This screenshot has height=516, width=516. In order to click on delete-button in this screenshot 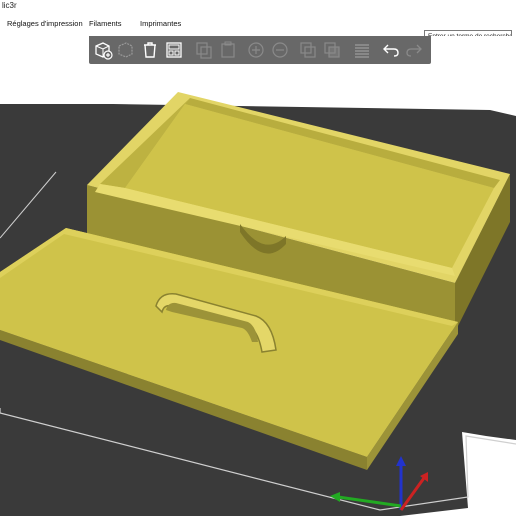, I will do `click(126, 50)`.